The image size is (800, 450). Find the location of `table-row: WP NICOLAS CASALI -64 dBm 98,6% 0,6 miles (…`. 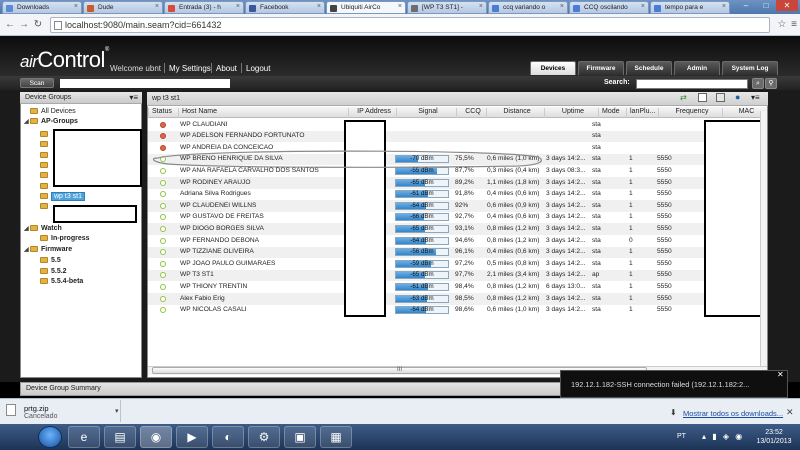

table-row: WP NICOLAS CASALI -64 dBm 98,6% 0,6 miles (… is located at coordinates (457, 311).